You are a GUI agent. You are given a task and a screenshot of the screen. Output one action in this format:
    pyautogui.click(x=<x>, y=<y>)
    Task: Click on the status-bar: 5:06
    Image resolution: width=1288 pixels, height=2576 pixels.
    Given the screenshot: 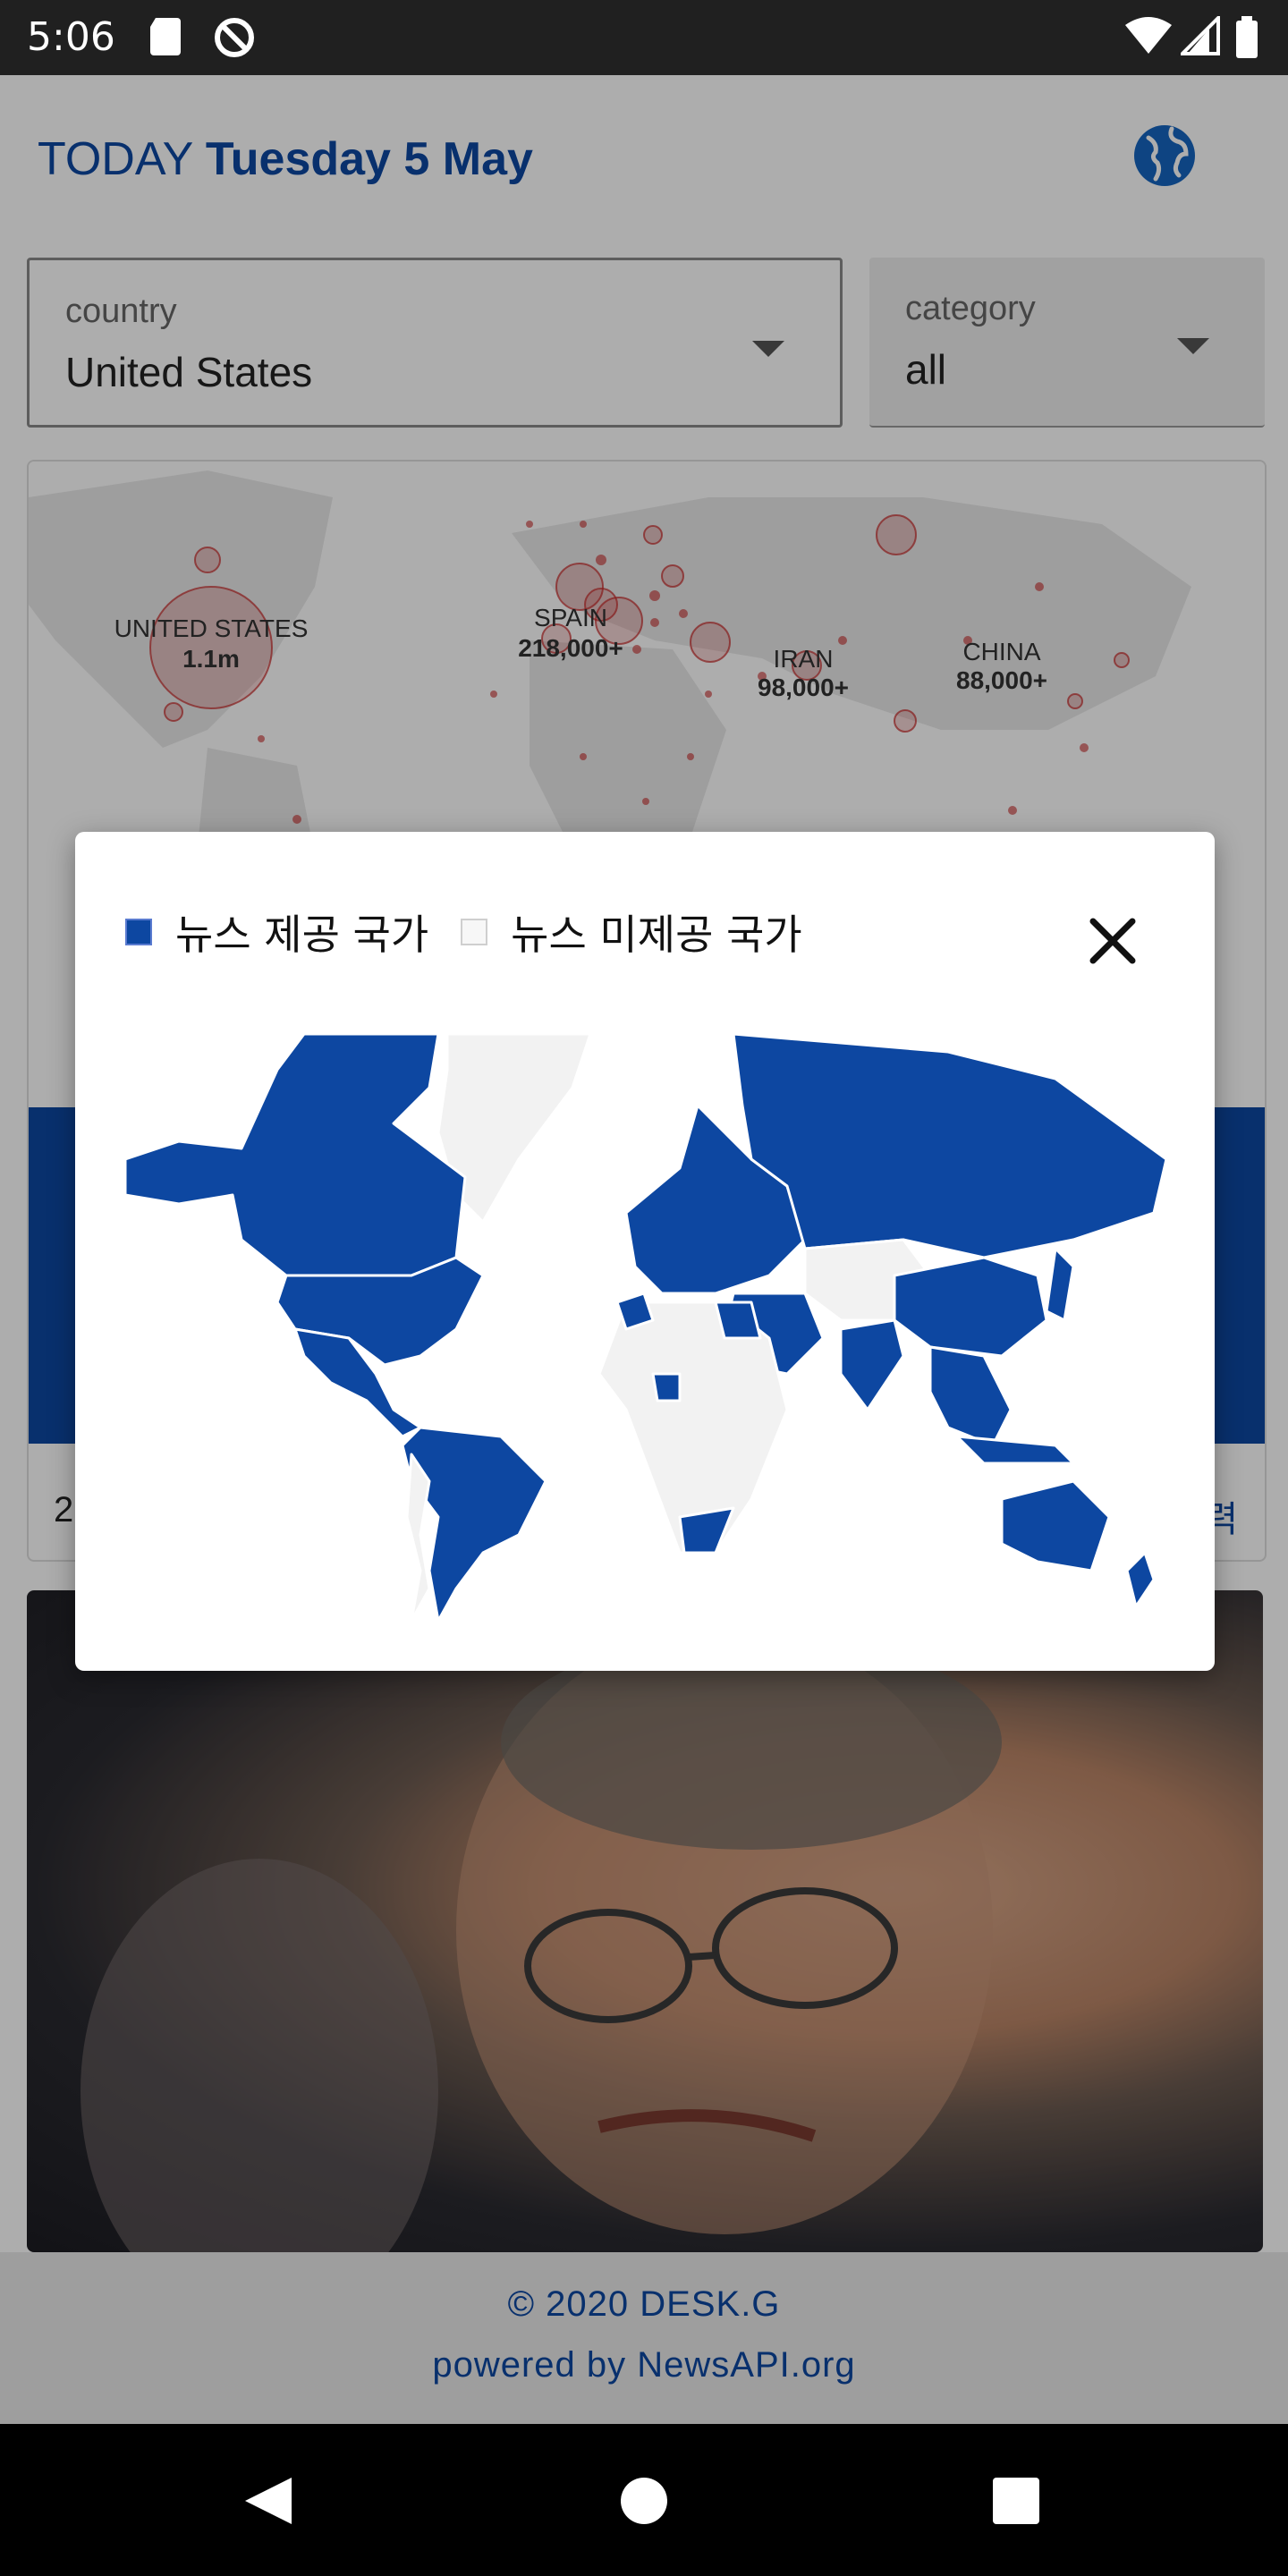 What is the action you would take?
    pyautogui.click(x=644, y=37)
    